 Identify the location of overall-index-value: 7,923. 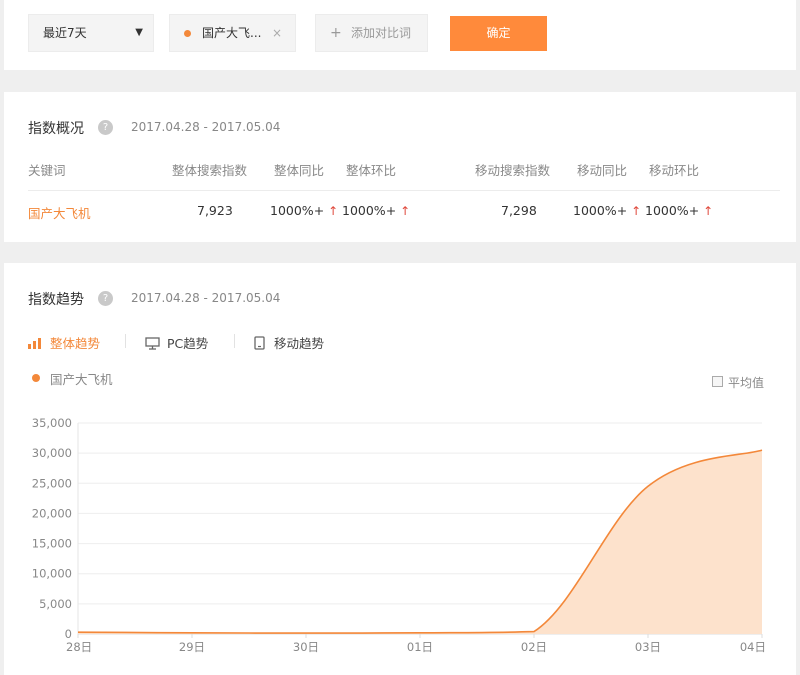
(215, 210).